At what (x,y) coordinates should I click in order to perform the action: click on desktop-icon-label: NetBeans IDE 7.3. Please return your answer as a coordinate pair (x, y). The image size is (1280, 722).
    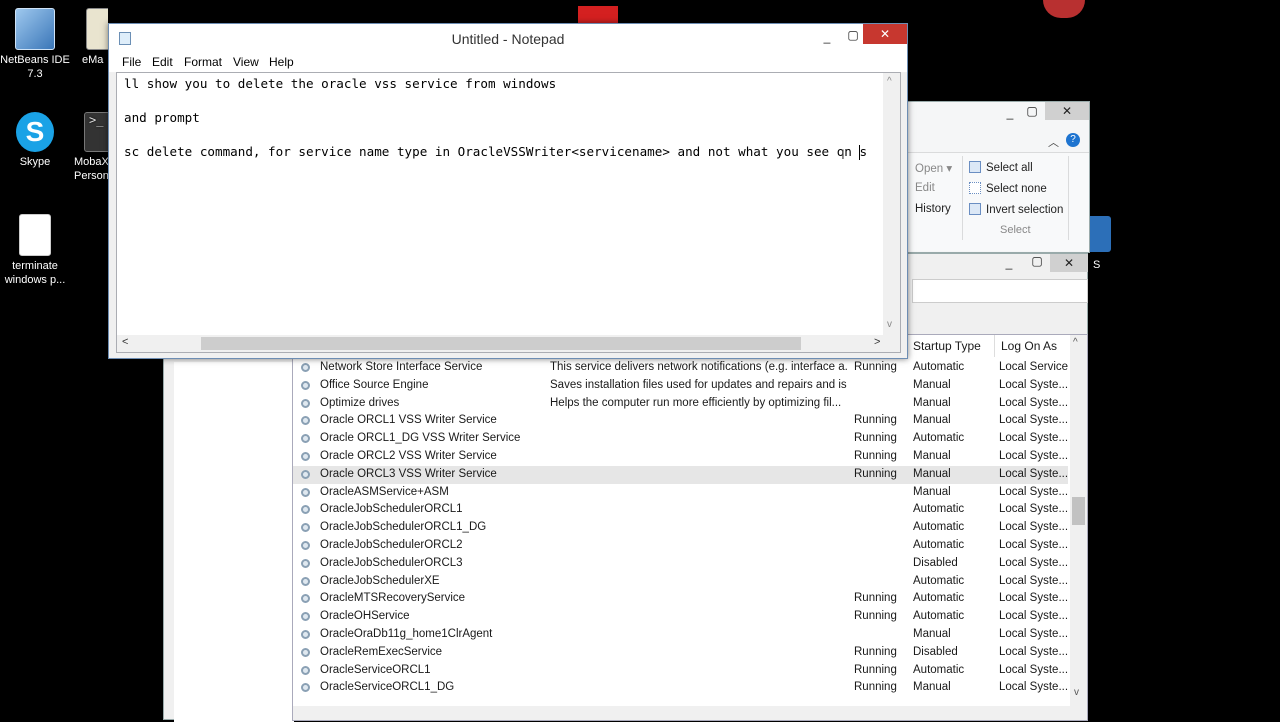
    Looking at the image, I should click on (35, 67).